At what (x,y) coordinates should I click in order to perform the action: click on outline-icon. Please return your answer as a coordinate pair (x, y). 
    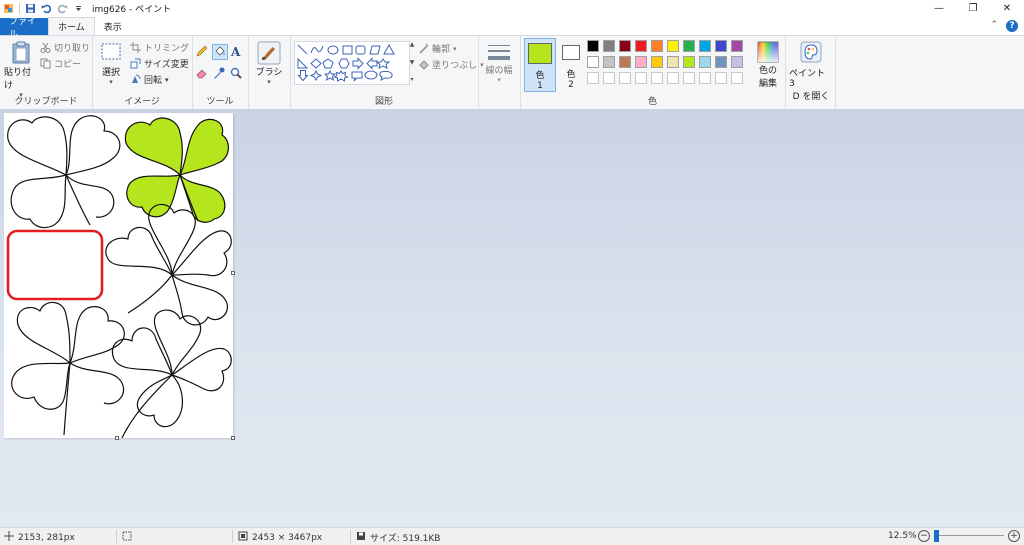
    Looking at the image, I should click on (423, 48).